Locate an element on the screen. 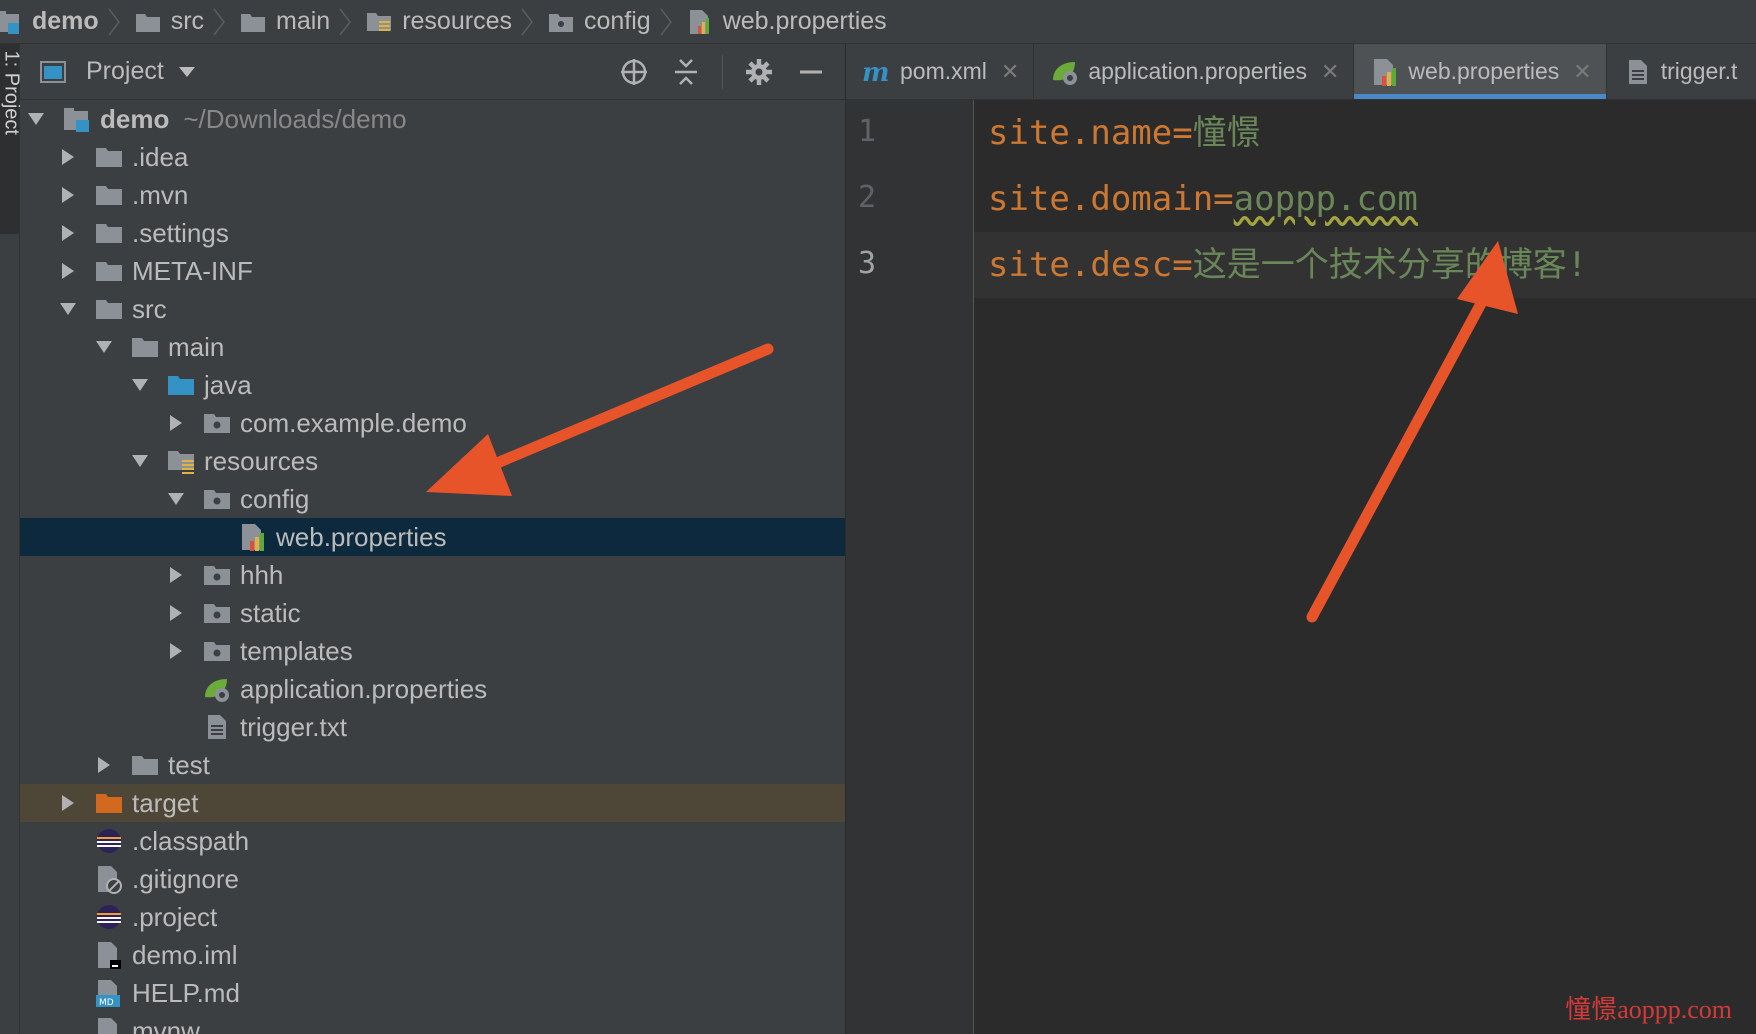 The image size is (1756, 1034). tree-item-label: static is located at coordinates (270, 612).